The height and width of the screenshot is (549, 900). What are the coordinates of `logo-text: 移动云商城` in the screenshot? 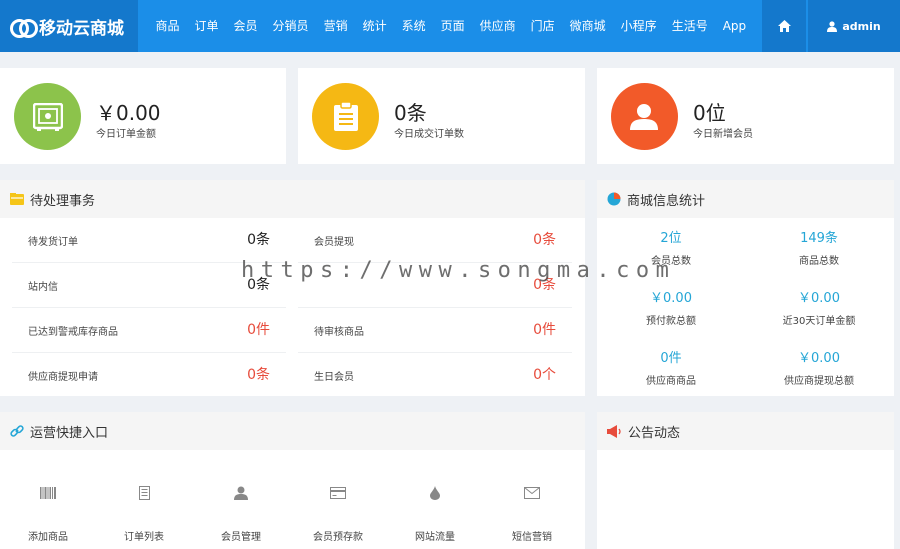 It's located at (81, 28).